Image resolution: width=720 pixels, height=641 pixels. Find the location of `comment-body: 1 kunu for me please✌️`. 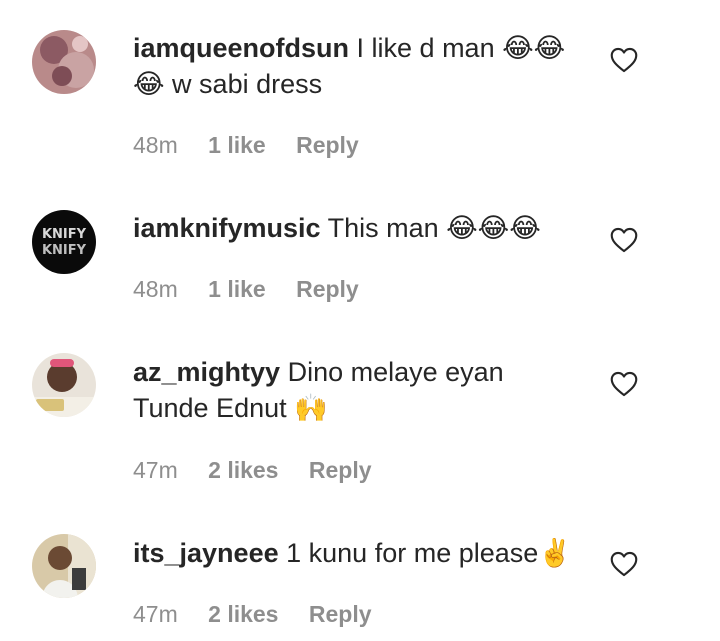

comment-body: 1 kunu for me please✌️ is located at coordinates (429, 553).